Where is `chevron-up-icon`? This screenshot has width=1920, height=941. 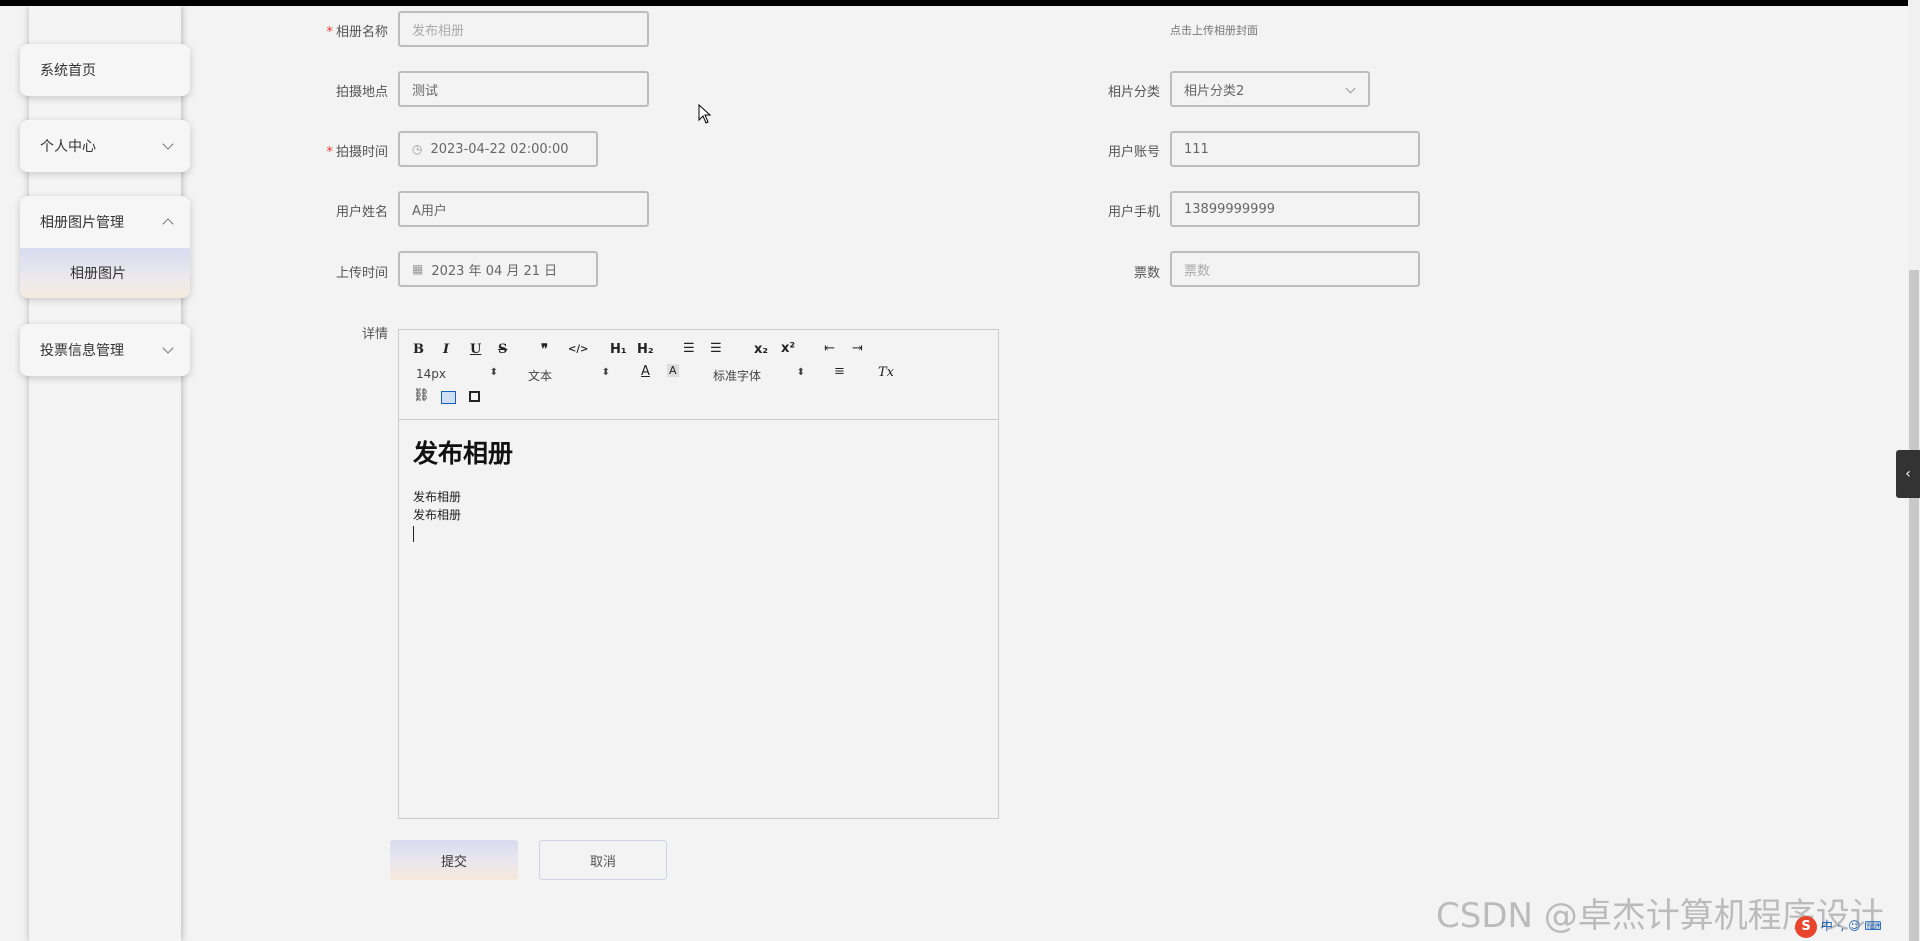
chevron-up-icon is located at coordinates (168, 224).